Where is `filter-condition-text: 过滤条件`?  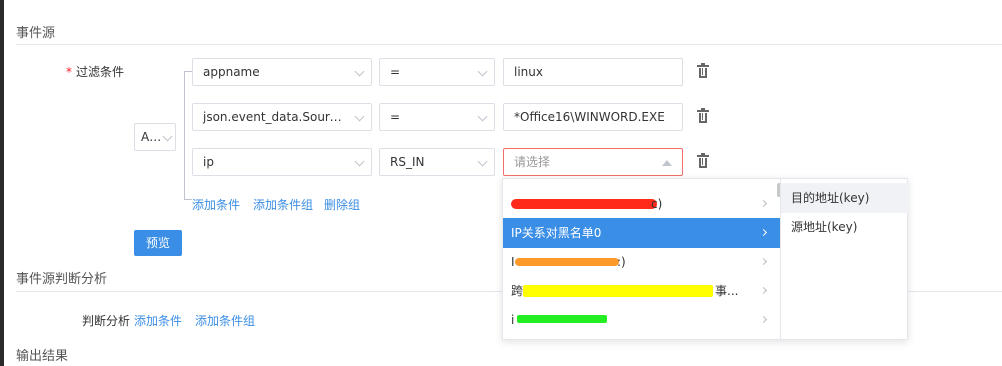 filter-condition-text: 过滤条件 is located at coordinates (100, 72).